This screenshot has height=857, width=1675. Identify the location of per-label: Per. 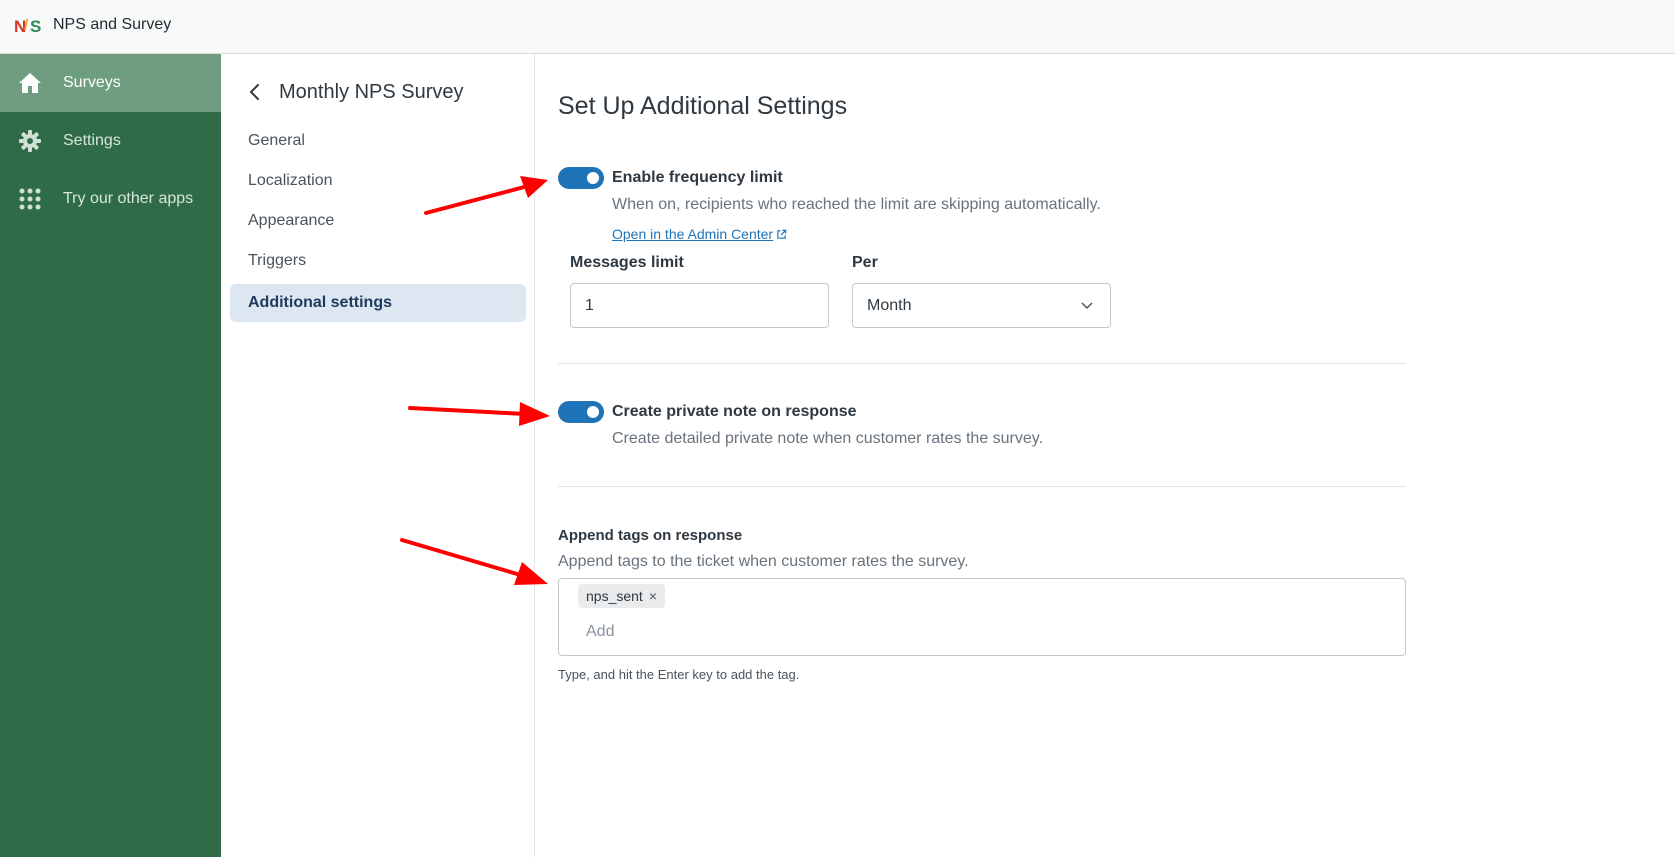
(865, 262).